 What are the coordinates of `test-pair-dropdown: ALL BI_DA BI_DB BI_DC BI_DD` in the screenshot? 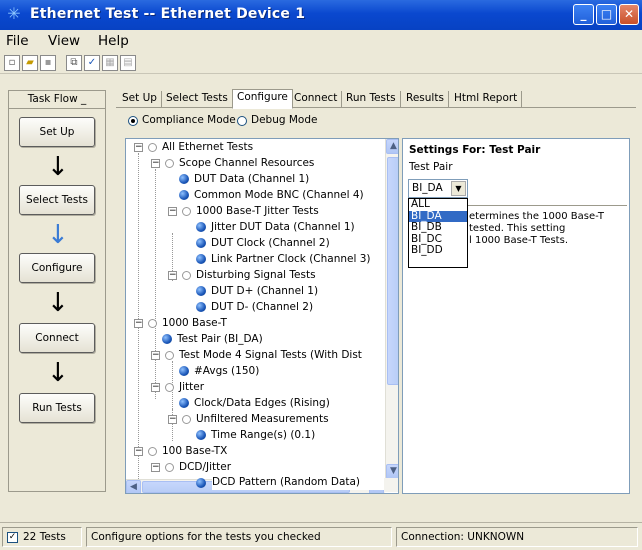 It's located at (438, 233).